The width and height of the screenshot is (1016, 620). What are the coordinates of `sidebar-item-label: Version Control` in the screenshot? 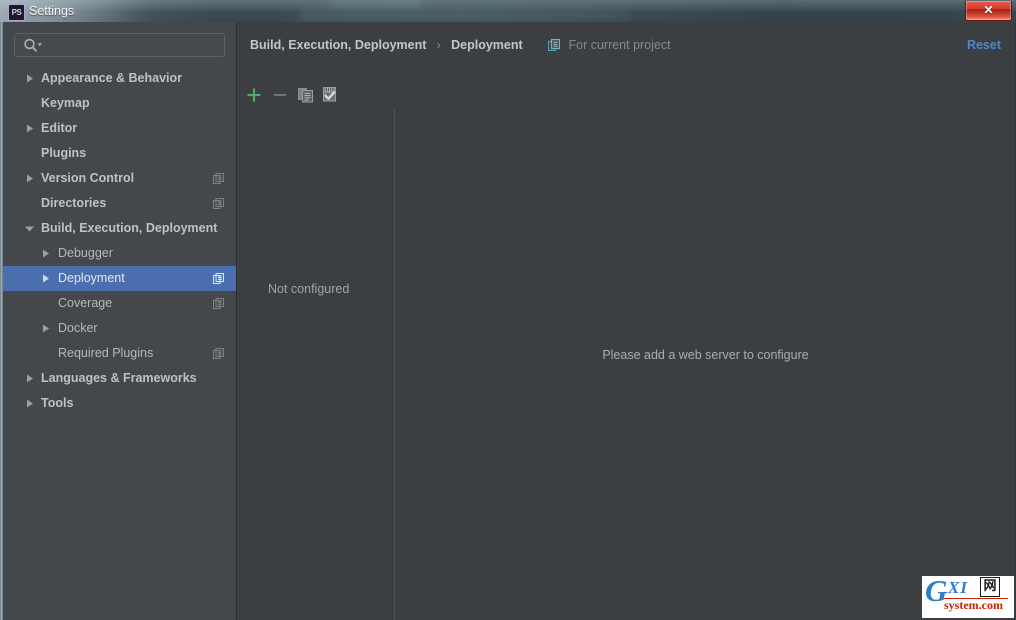 It's located at (88, 178).